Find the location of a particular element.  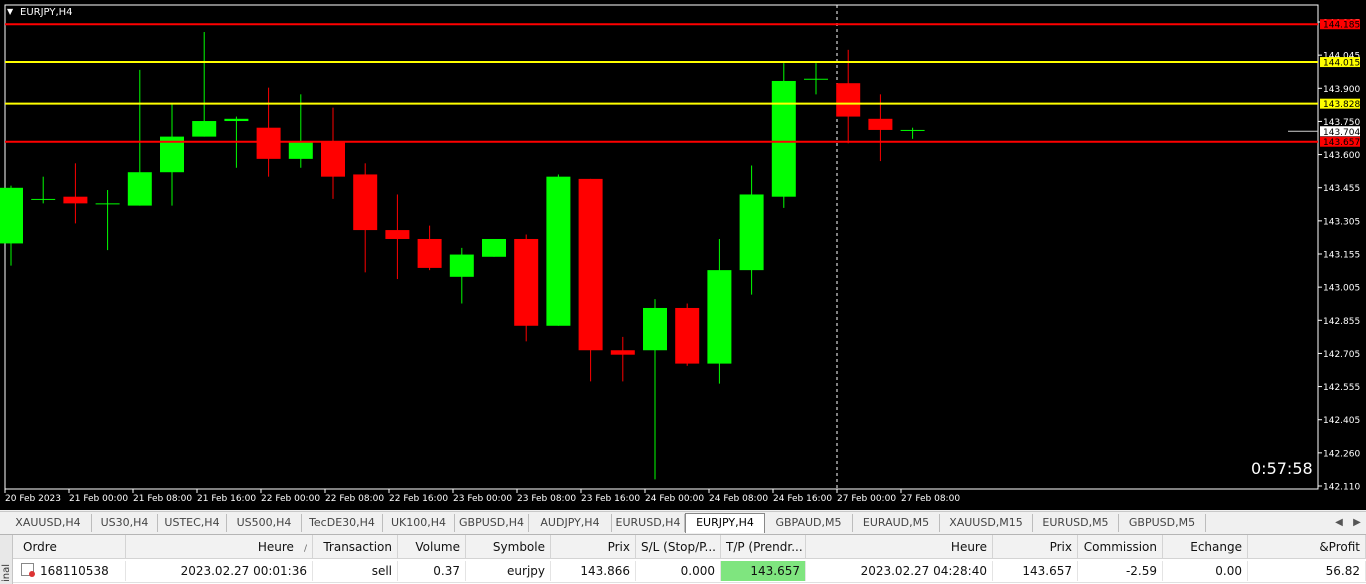

row-cell-value: 0.37 is located at coordinates (446, 571).